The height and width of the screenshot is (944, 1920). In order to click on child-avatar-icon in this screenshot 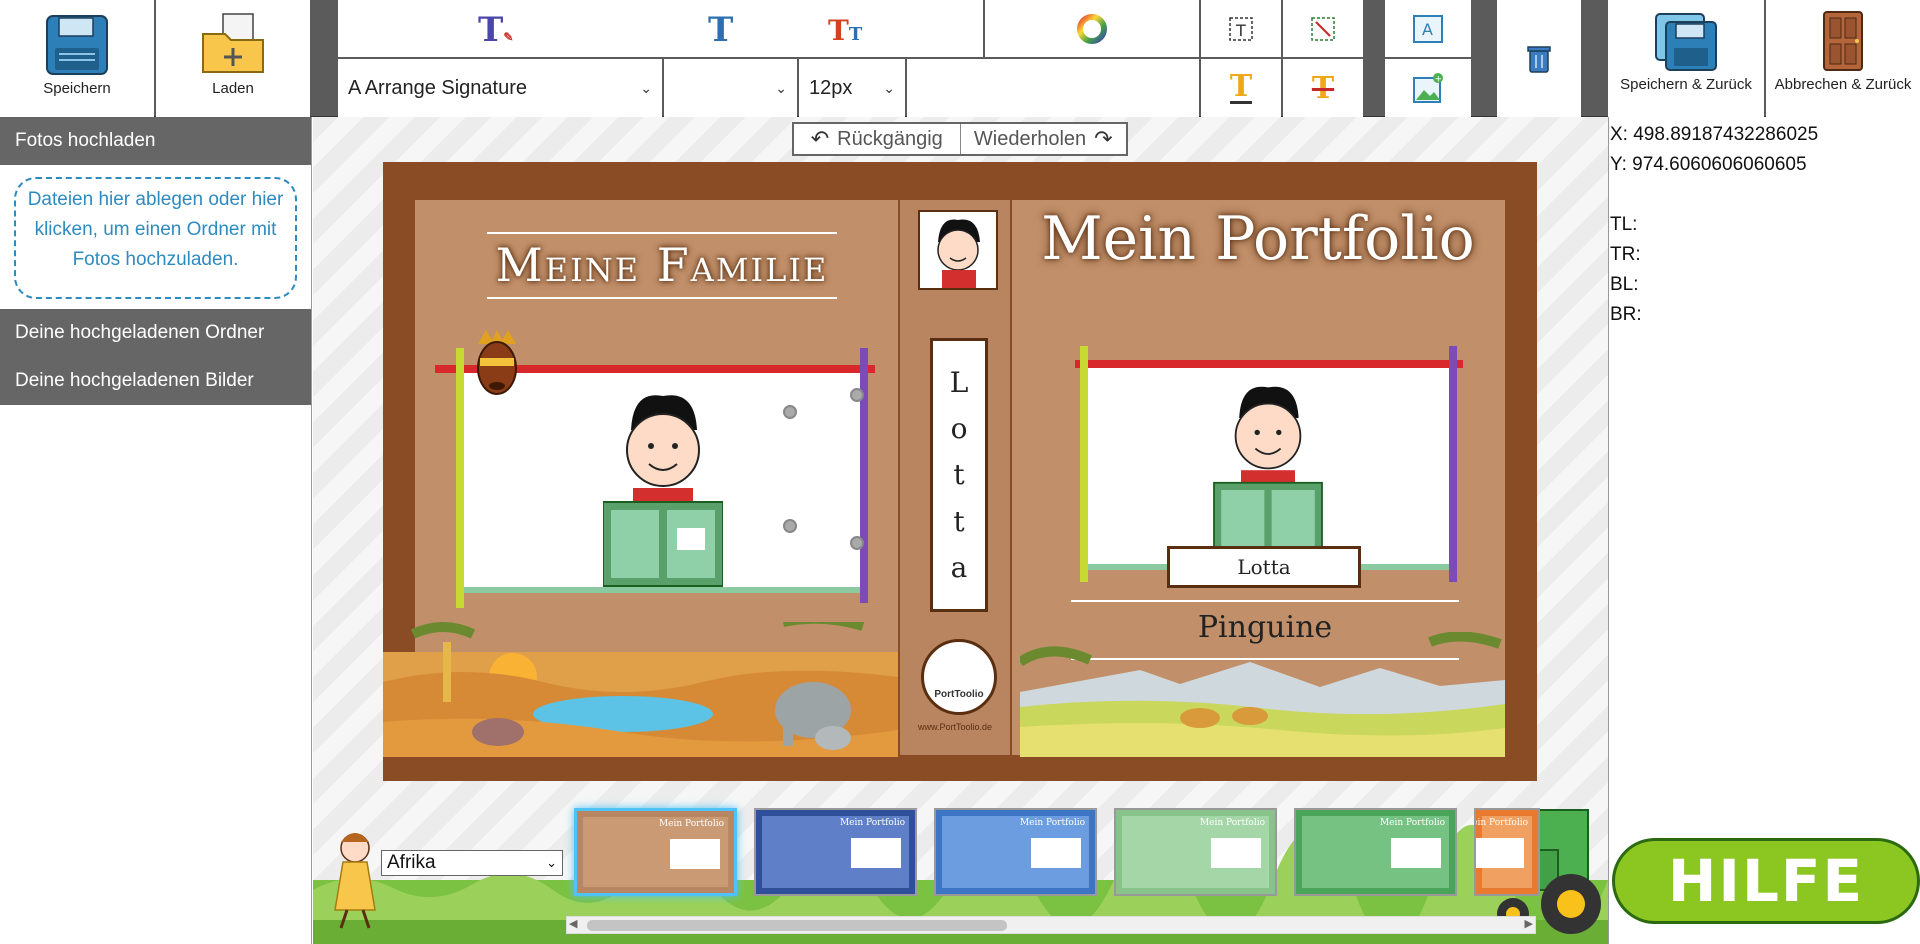, I will do `click(958, 253)`.